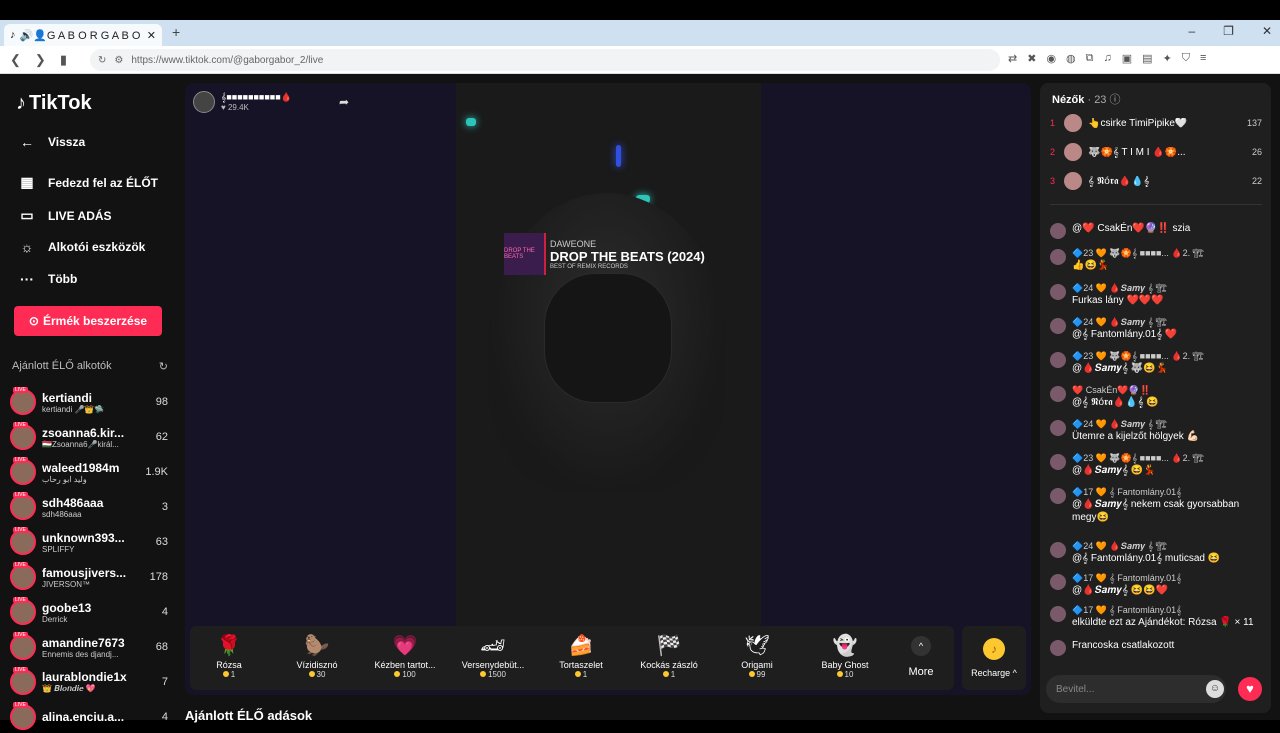  I want to click on creator-item: sdh486aaasdh486aaa 3, so click(89, 507).